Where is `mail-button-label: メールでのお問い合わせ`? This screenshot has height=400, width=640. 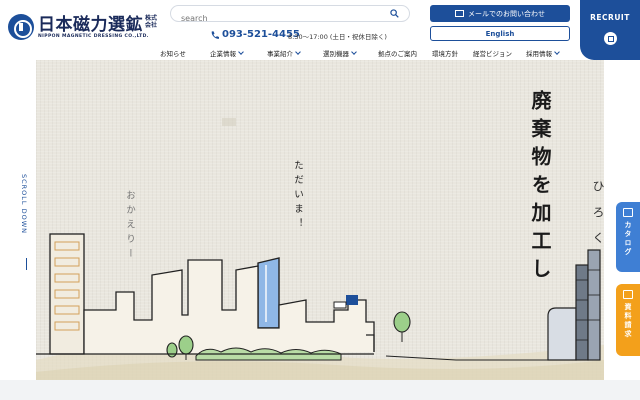 mail-button-label: メールでのお問い合わせ is located at coordinates (506, 13).